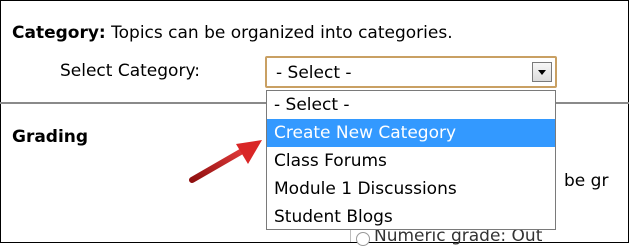 The width and height of the screenshot is (629, 247). What do you see at coordinates (59, 33) in the screenshot?
I see `category-label: Category:` at bounding box center [59, 33].